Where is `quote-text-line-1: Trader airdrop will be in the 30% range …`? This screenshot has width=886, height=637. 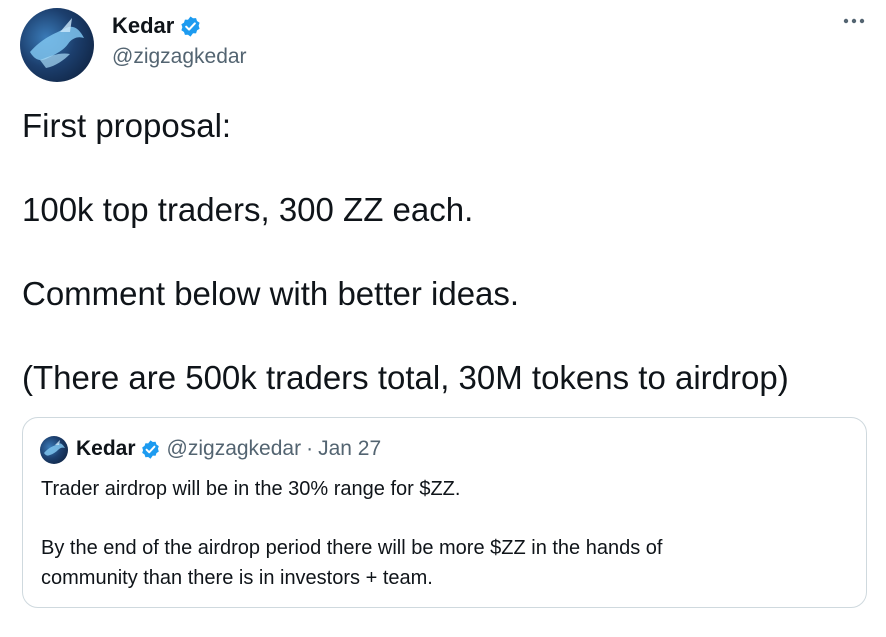
quote-text-line-1: Trader airdrop will be in the 30% range … is located at coordinates (251, 489).